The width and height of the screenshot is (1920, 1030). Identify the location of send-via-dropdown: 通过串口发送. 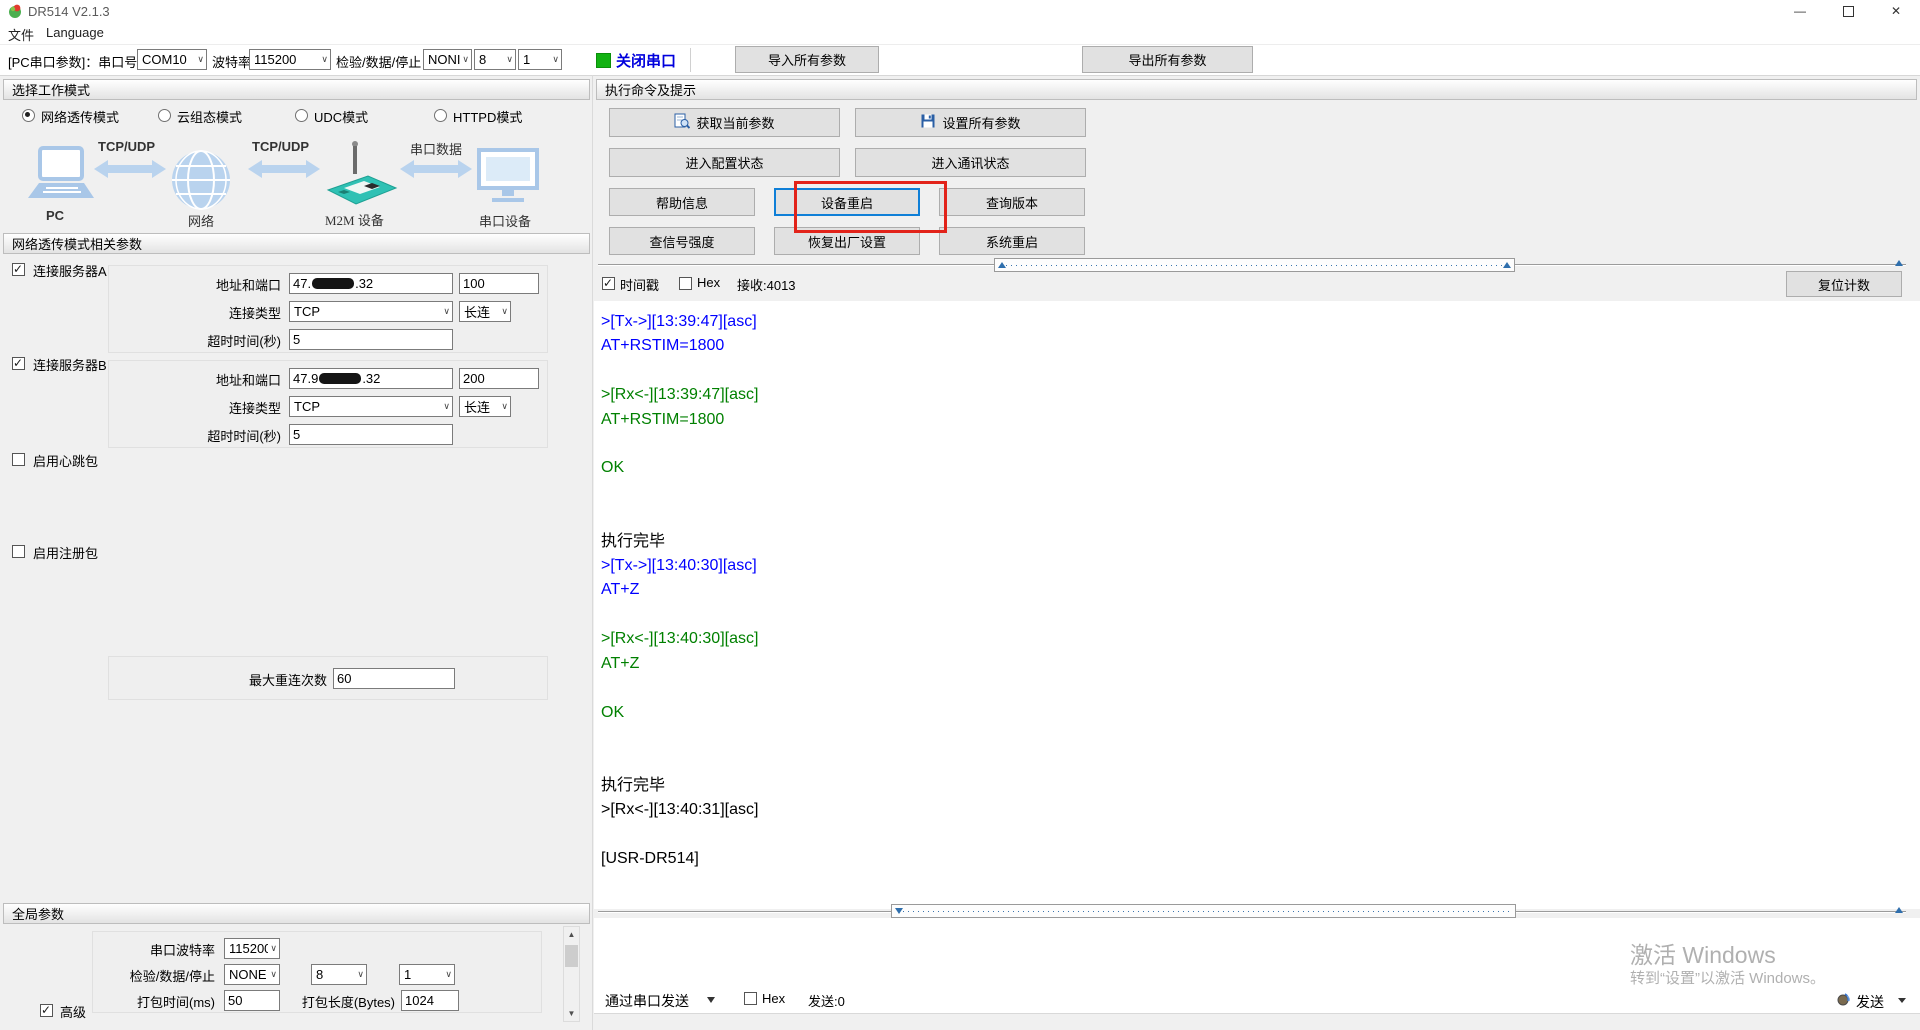
(647, 1001).